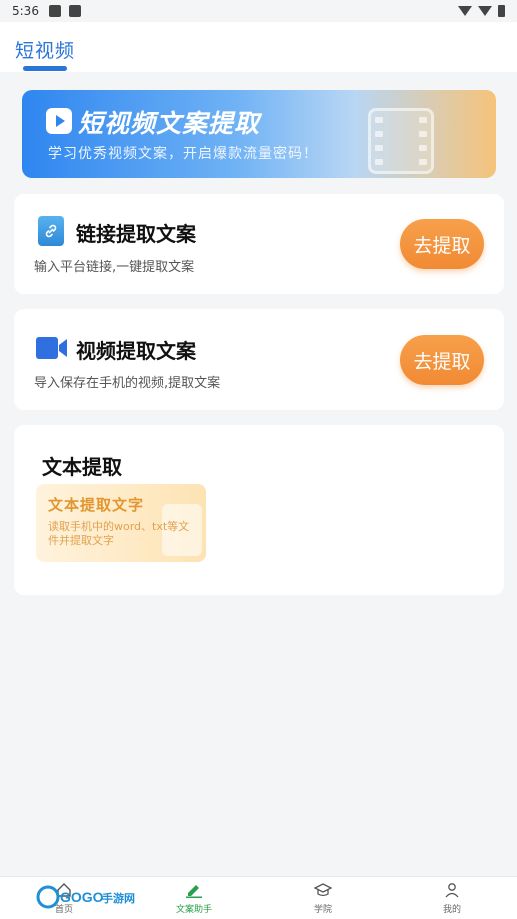  What do you see at coordinates (45, 49) in the screenshot?
I see `tab-short-video: 短视频` at bounding box center [45, 49].